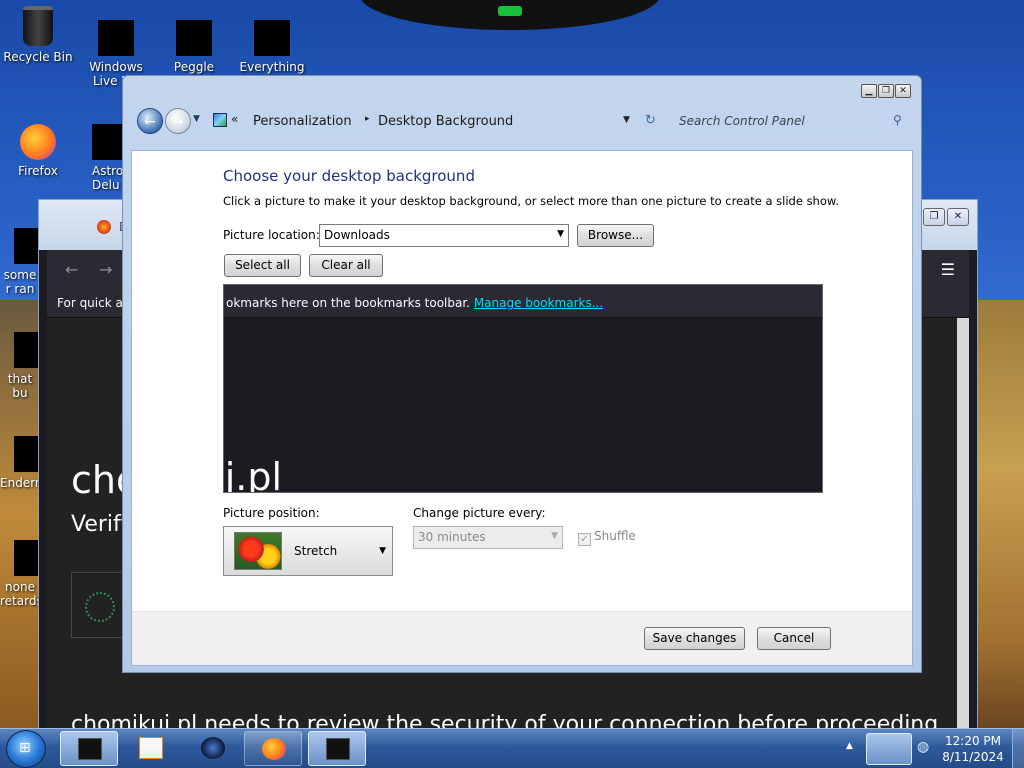  I want to click on browser-close-button: ✕, so click(958, 217).